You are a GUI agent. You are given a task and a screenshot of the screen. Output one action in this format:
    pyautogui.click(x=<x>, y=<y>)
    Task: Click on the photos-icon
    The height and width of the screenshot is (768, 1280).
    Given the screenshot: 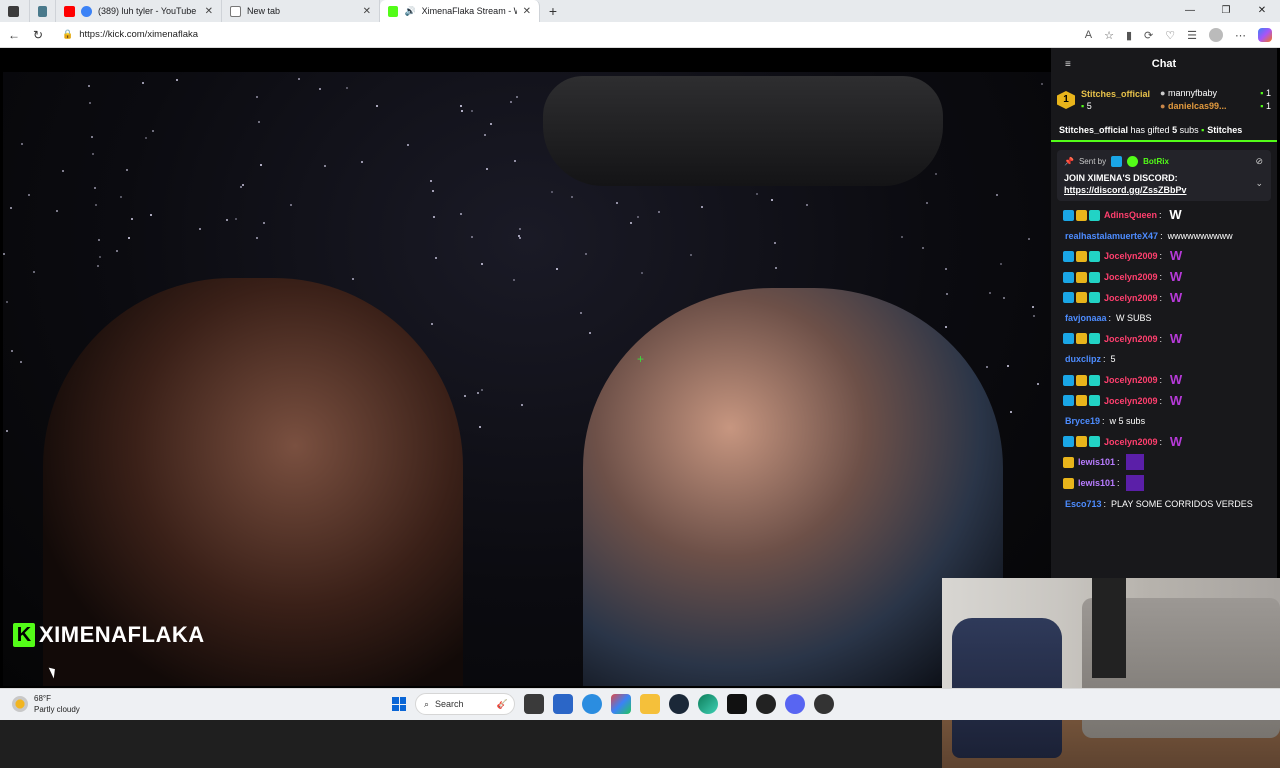 What is the action you would take?
    pyautogui.click(x=621, y=704)
    